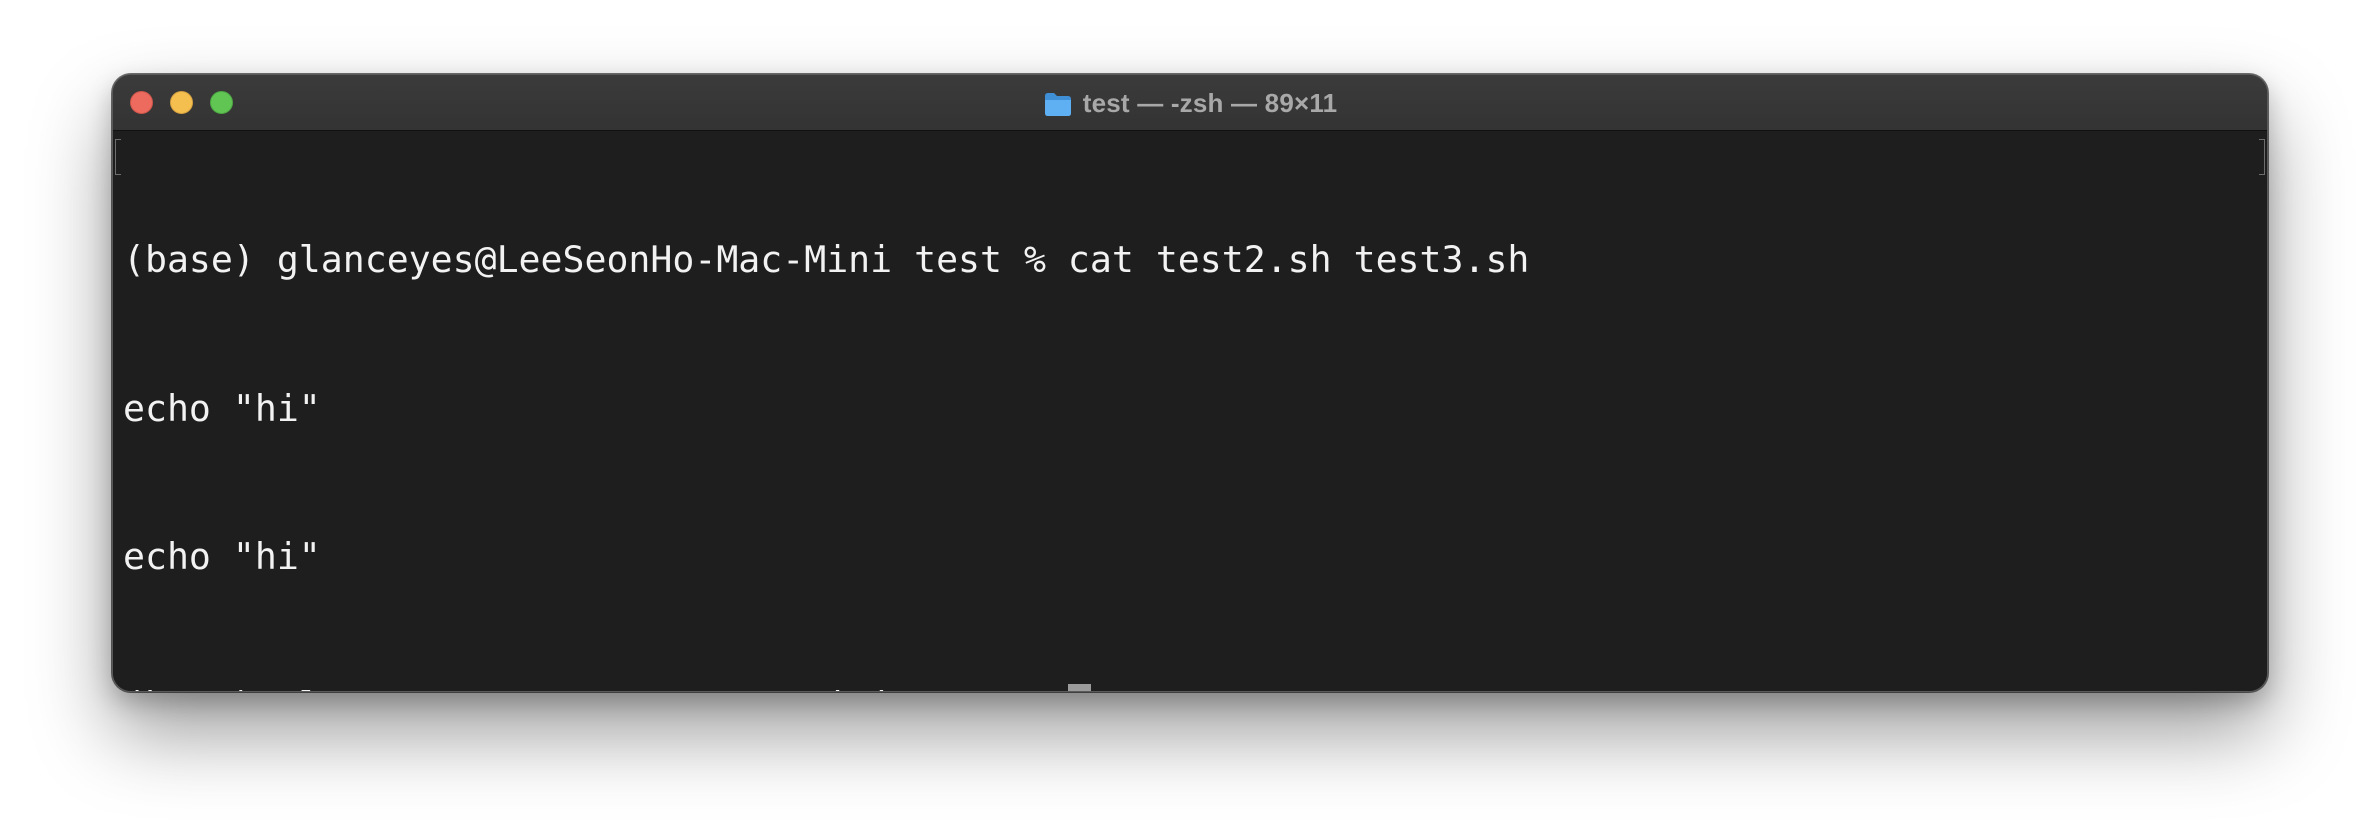 This screenshot has height=840, width=2380. I want to click on title-bar: test — -zsh — 89×11, so click(1190, 103).